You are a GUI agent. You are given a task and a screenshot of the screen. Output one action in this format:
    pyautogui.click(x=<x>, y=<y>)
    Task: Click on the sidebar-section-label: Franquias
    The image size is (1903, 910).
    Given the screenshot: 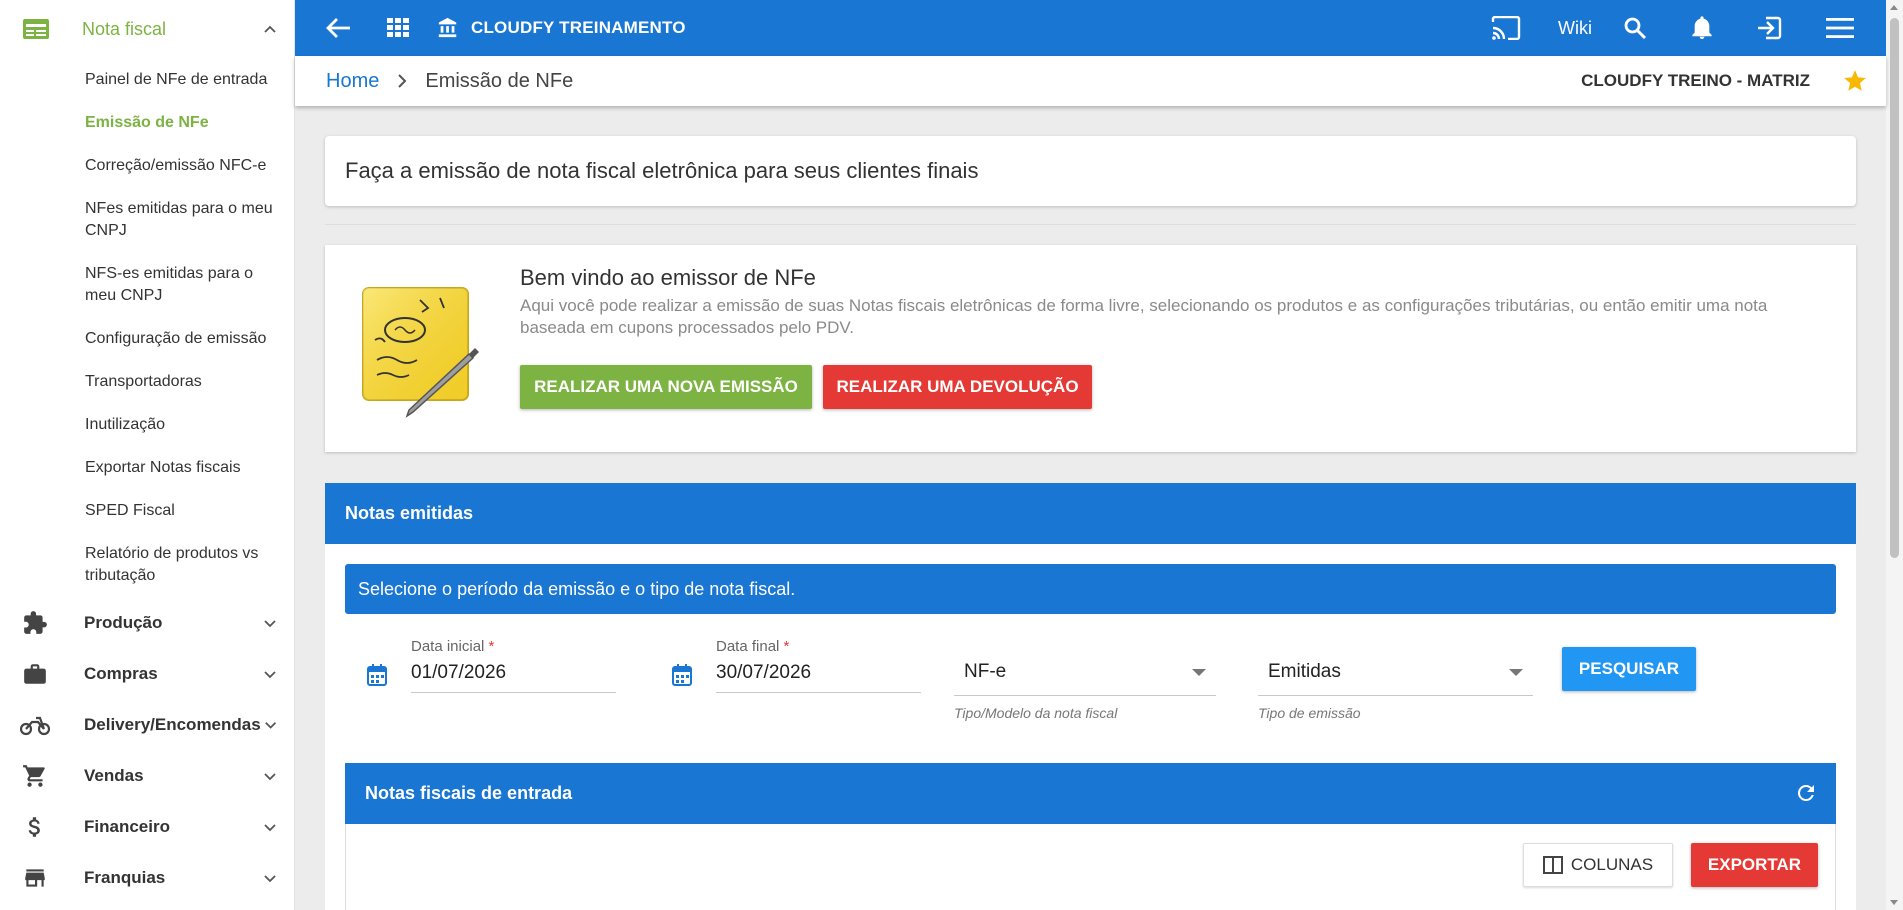 What is the action you would take?
    pyautogui.click(x=125, y=877)
    